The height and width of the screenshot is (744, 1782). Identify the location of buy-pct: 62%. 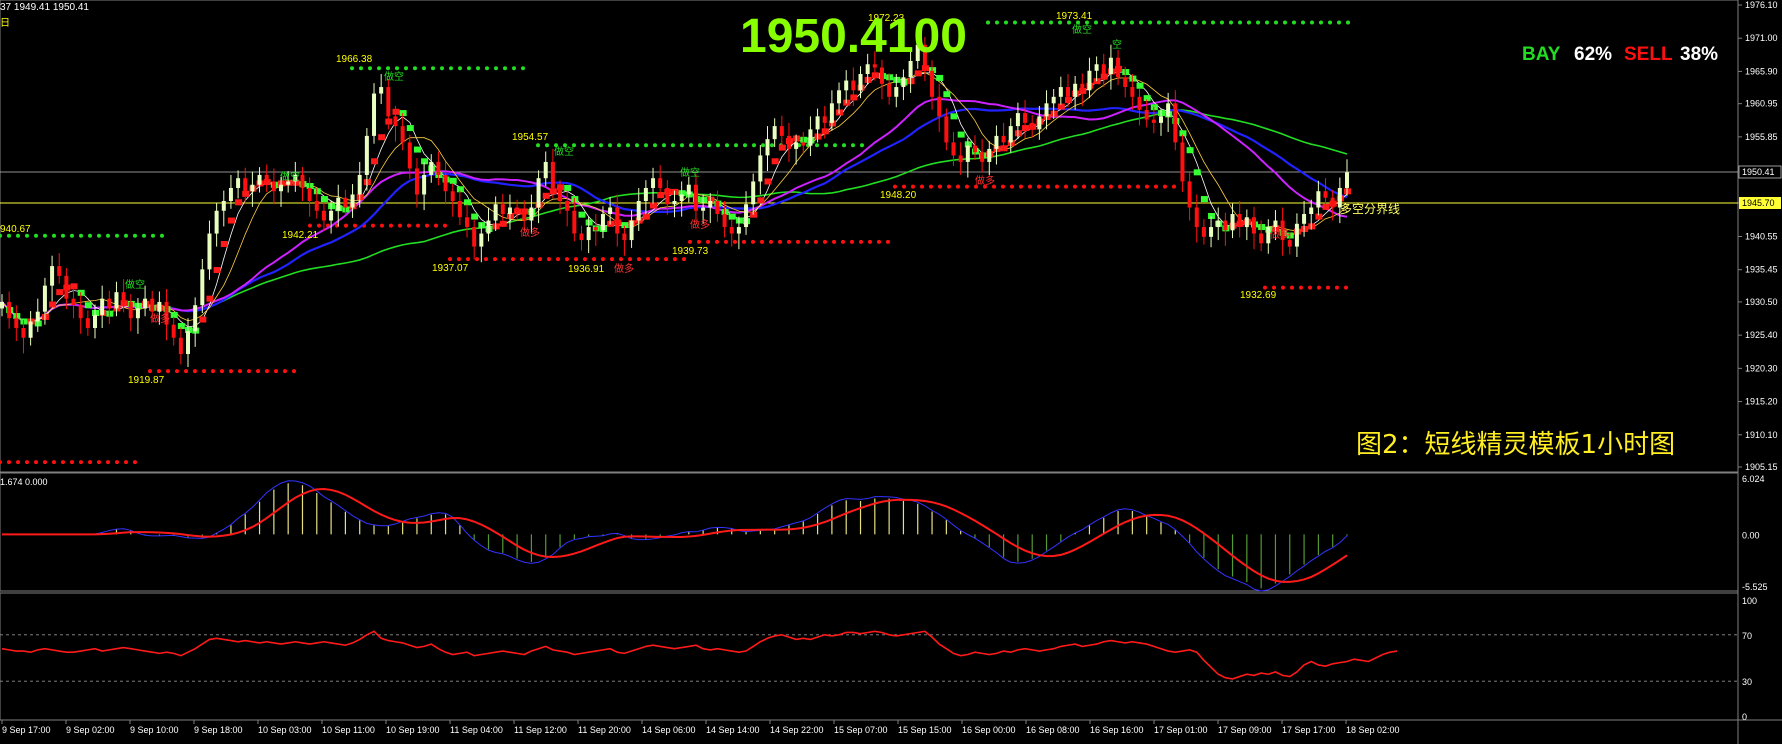
(1593, 54).